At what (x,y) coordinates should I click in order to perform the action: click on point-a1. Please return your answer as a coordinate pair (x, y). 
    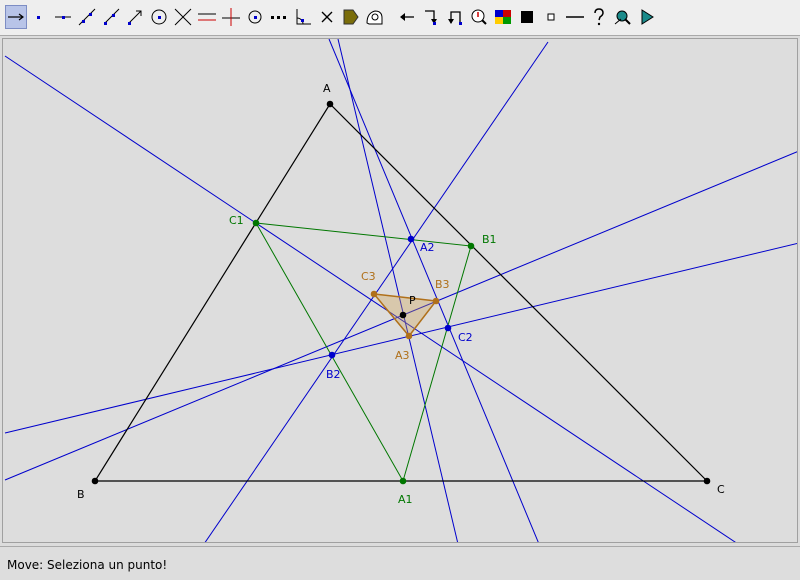
    Looking at the image, I should click on (403, 481).